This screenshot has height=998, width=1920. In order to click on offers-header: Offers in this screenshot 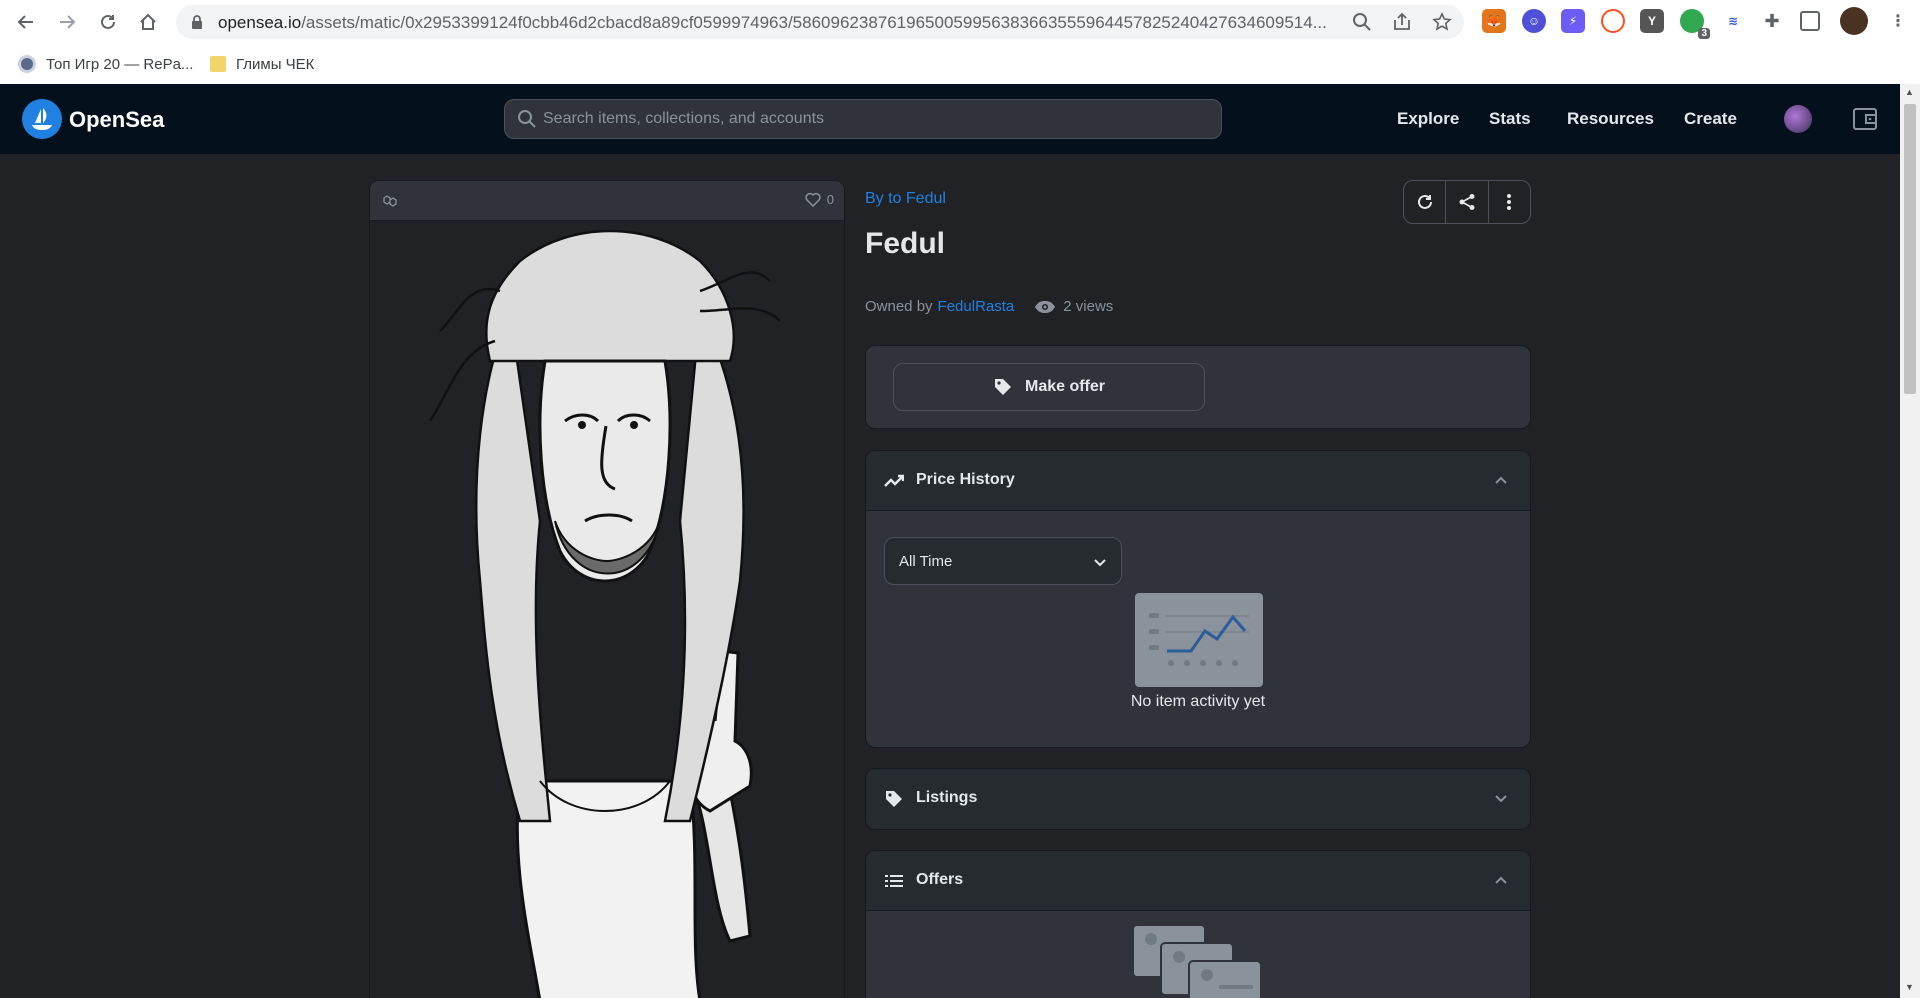, I will do `click(1198, 881)`.